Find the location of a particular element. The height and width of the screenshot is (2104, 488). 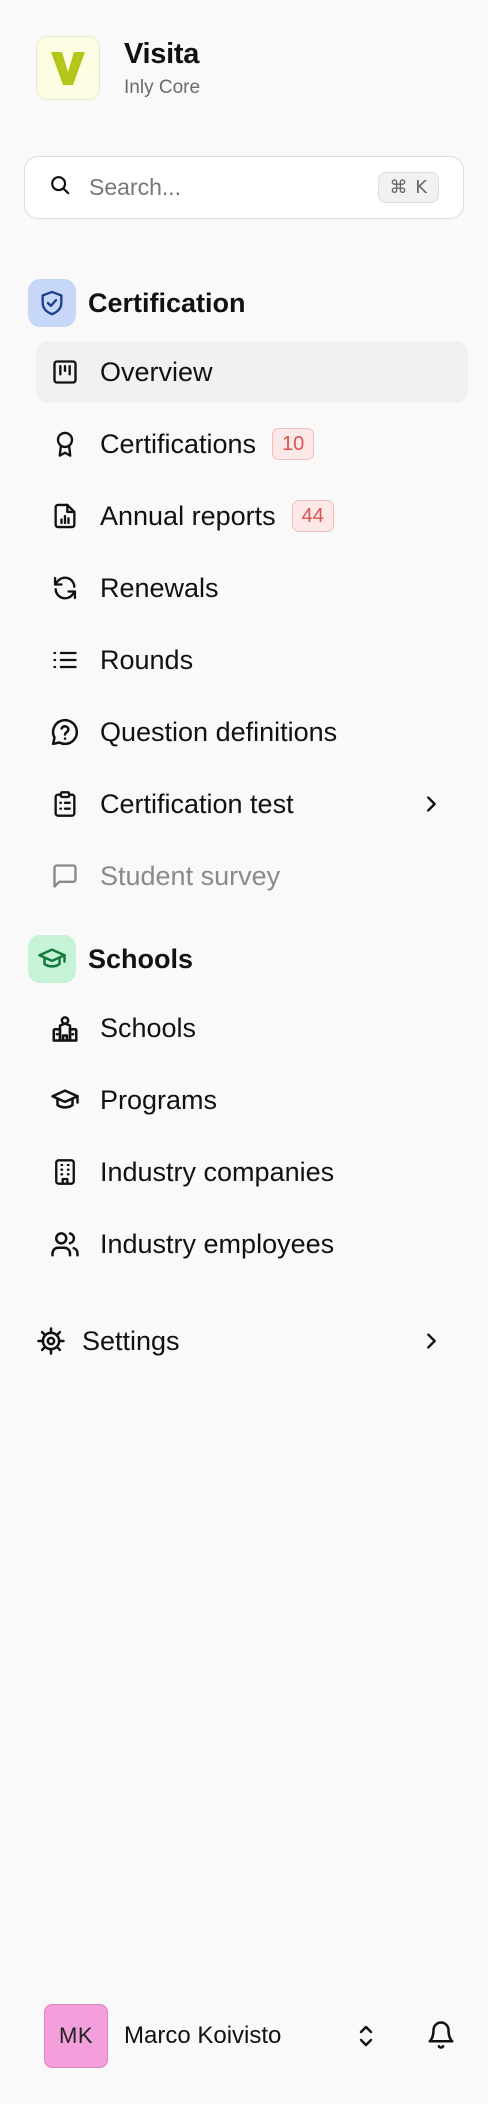

kanban-icon is located at coordinates (65, 372).